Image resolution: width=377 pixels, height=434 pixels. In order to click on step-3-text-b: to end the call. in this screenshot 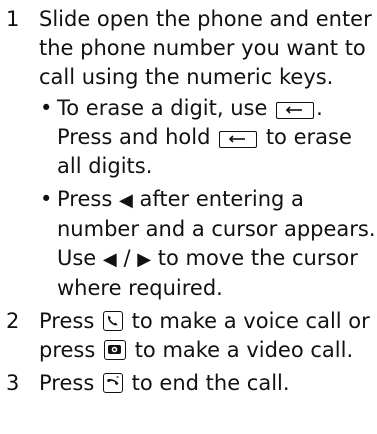, I will do `click(210, 383)`.